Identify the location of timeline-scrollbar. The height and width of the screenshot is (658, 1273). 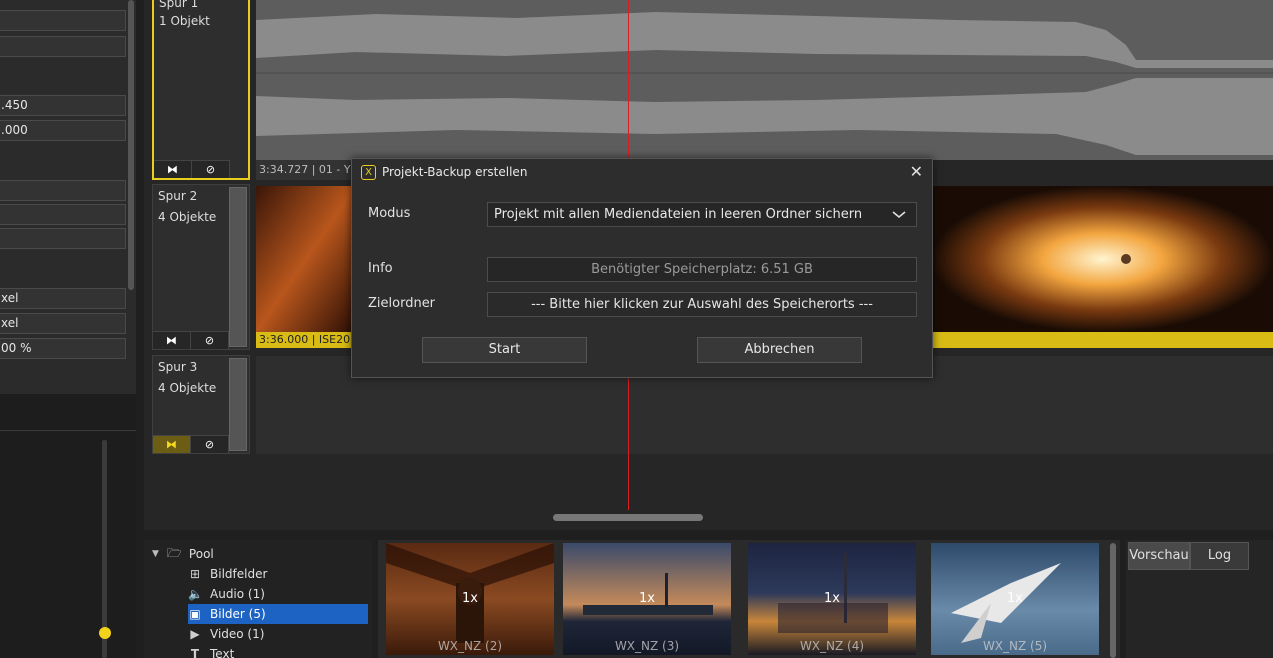
(628, 517).